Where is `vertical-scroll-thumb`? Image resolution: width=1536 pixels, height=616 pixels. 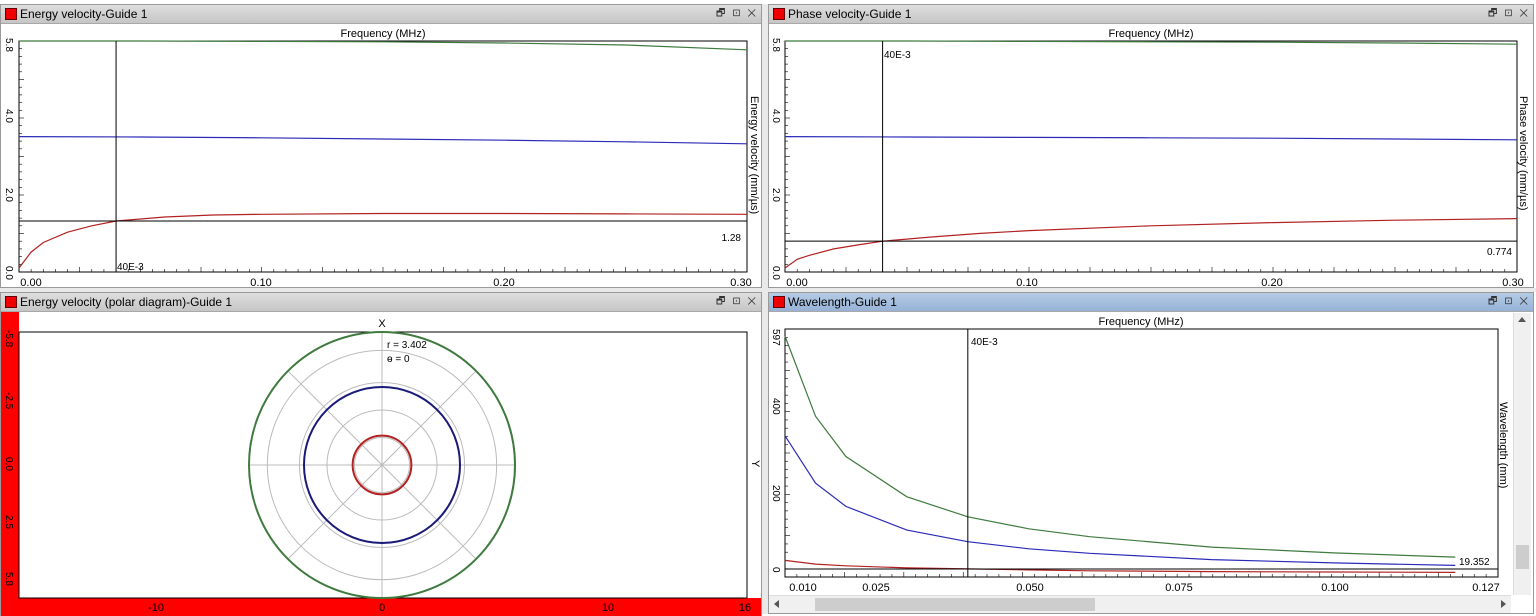
vertical-scroll-thumb is located at coordinates (1522, 557).